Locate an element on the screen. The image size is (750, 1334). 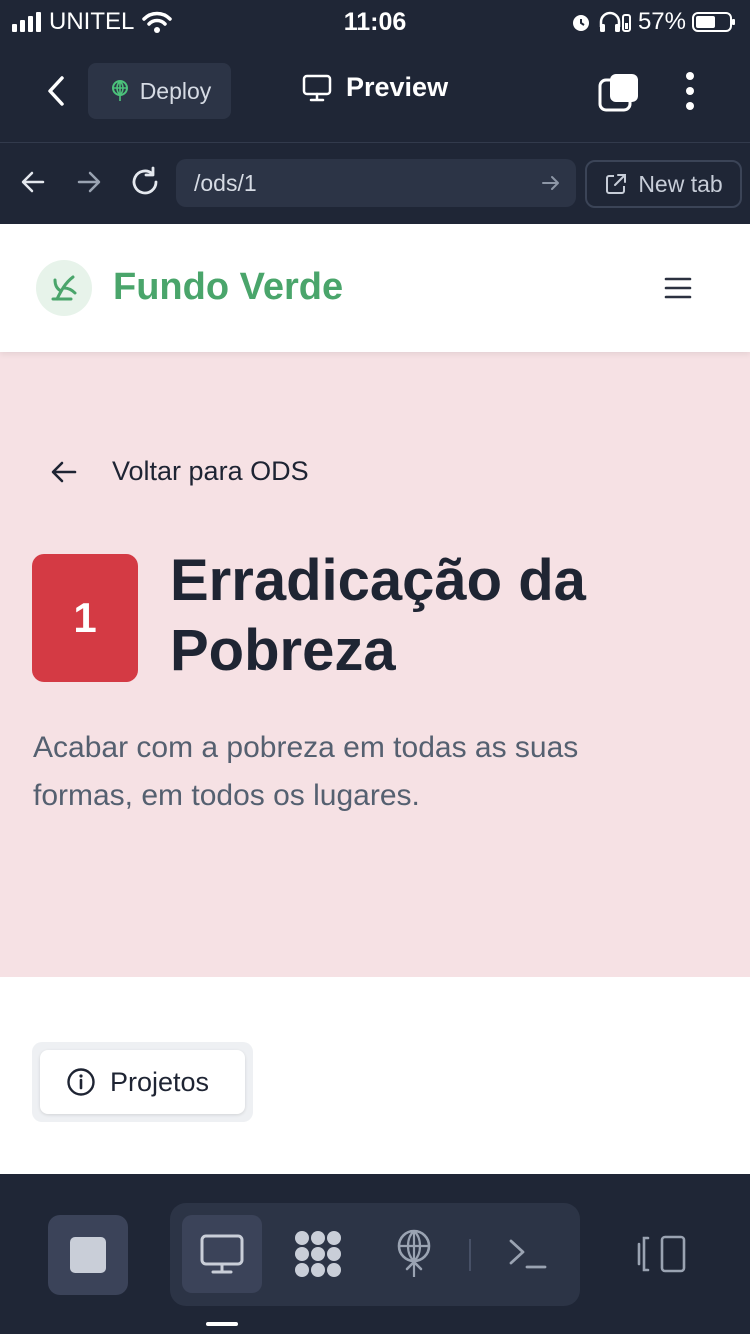
go-arrow-icon is located at coordinates (551, 183).